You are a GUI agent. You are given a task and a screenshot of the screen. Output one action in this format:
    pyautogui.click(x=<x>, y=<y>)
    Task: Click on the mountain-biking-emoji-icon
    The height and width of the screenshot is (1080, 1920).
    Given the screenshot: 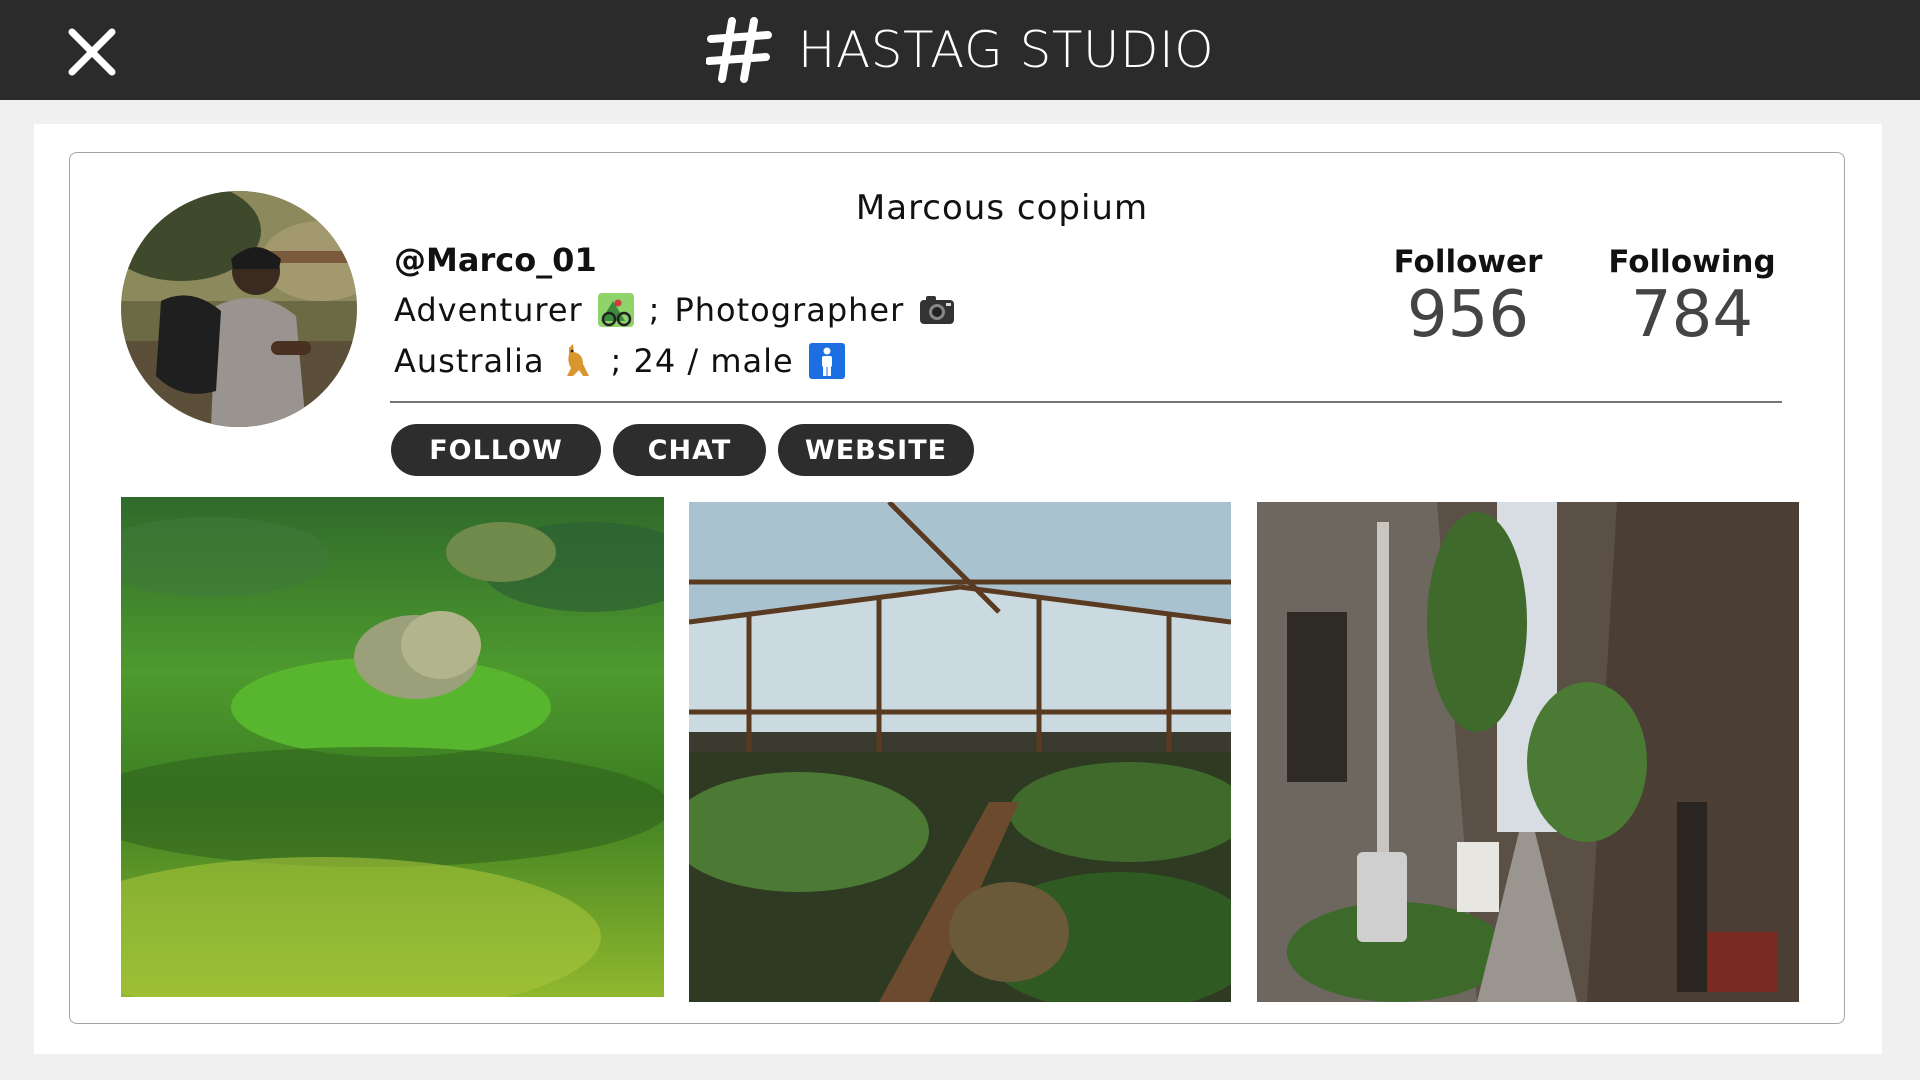 What is the action you would take?
    pyautogui.click(x=615, y=310)
    